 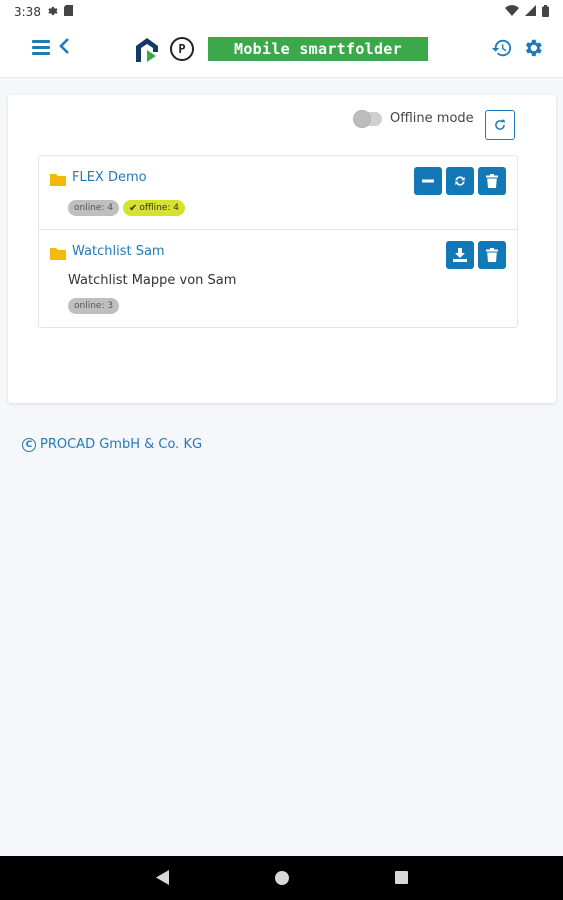 What do you see at coordinates (182, 49) in the screenshot?
I see `p-logo-badge: P` at bounding box center [182, 49].